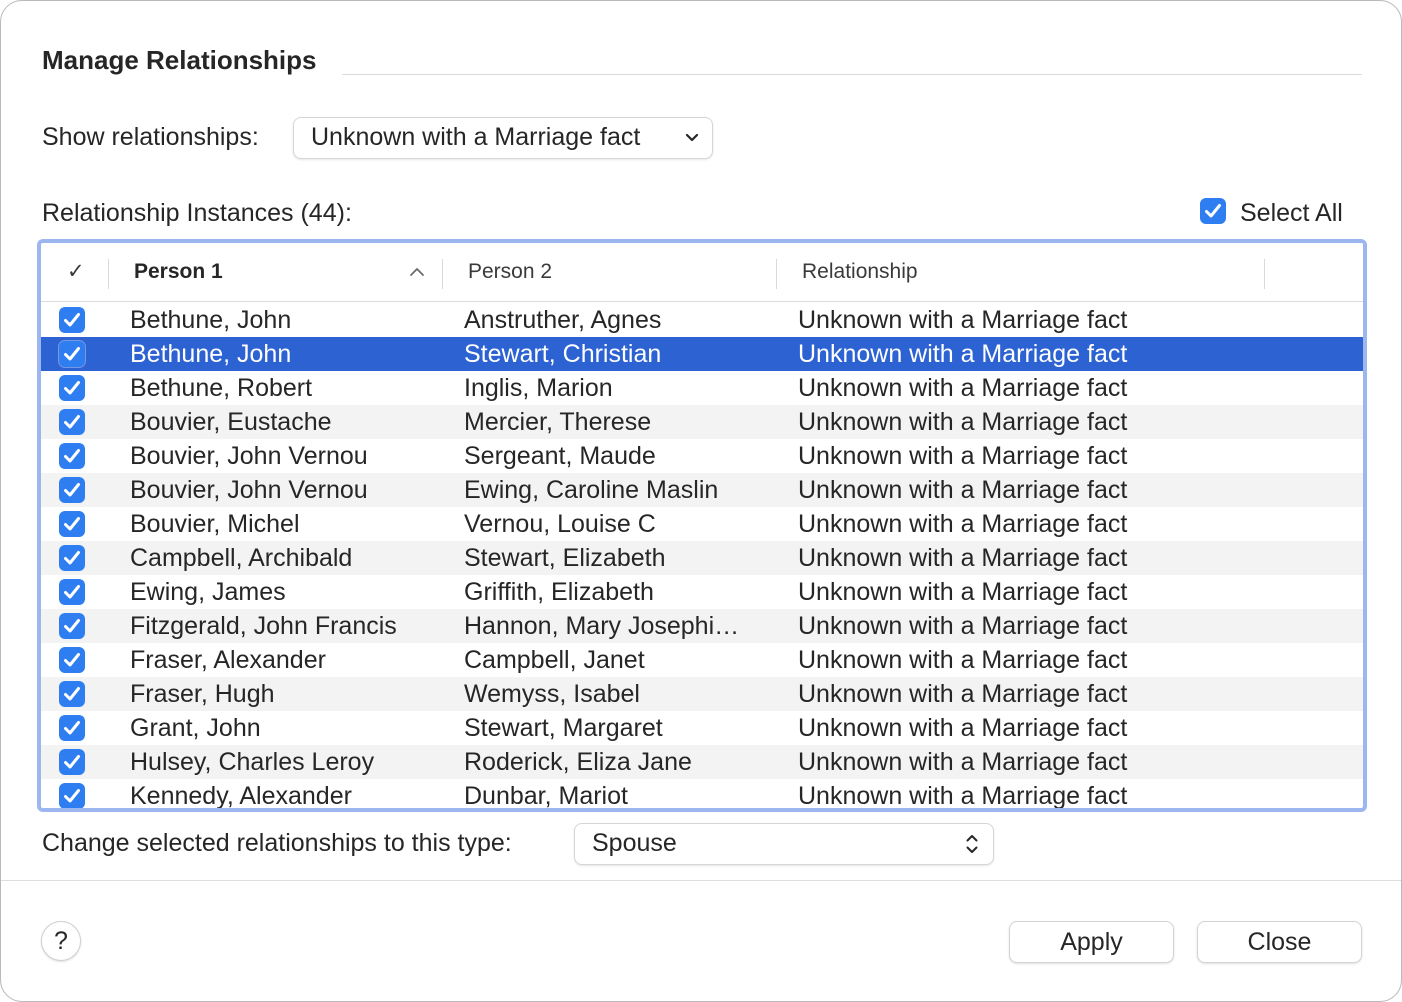 The width and height of the screenshot is (1402, 1002). I want to click on updown-chevron-icon, so click(972, 844).